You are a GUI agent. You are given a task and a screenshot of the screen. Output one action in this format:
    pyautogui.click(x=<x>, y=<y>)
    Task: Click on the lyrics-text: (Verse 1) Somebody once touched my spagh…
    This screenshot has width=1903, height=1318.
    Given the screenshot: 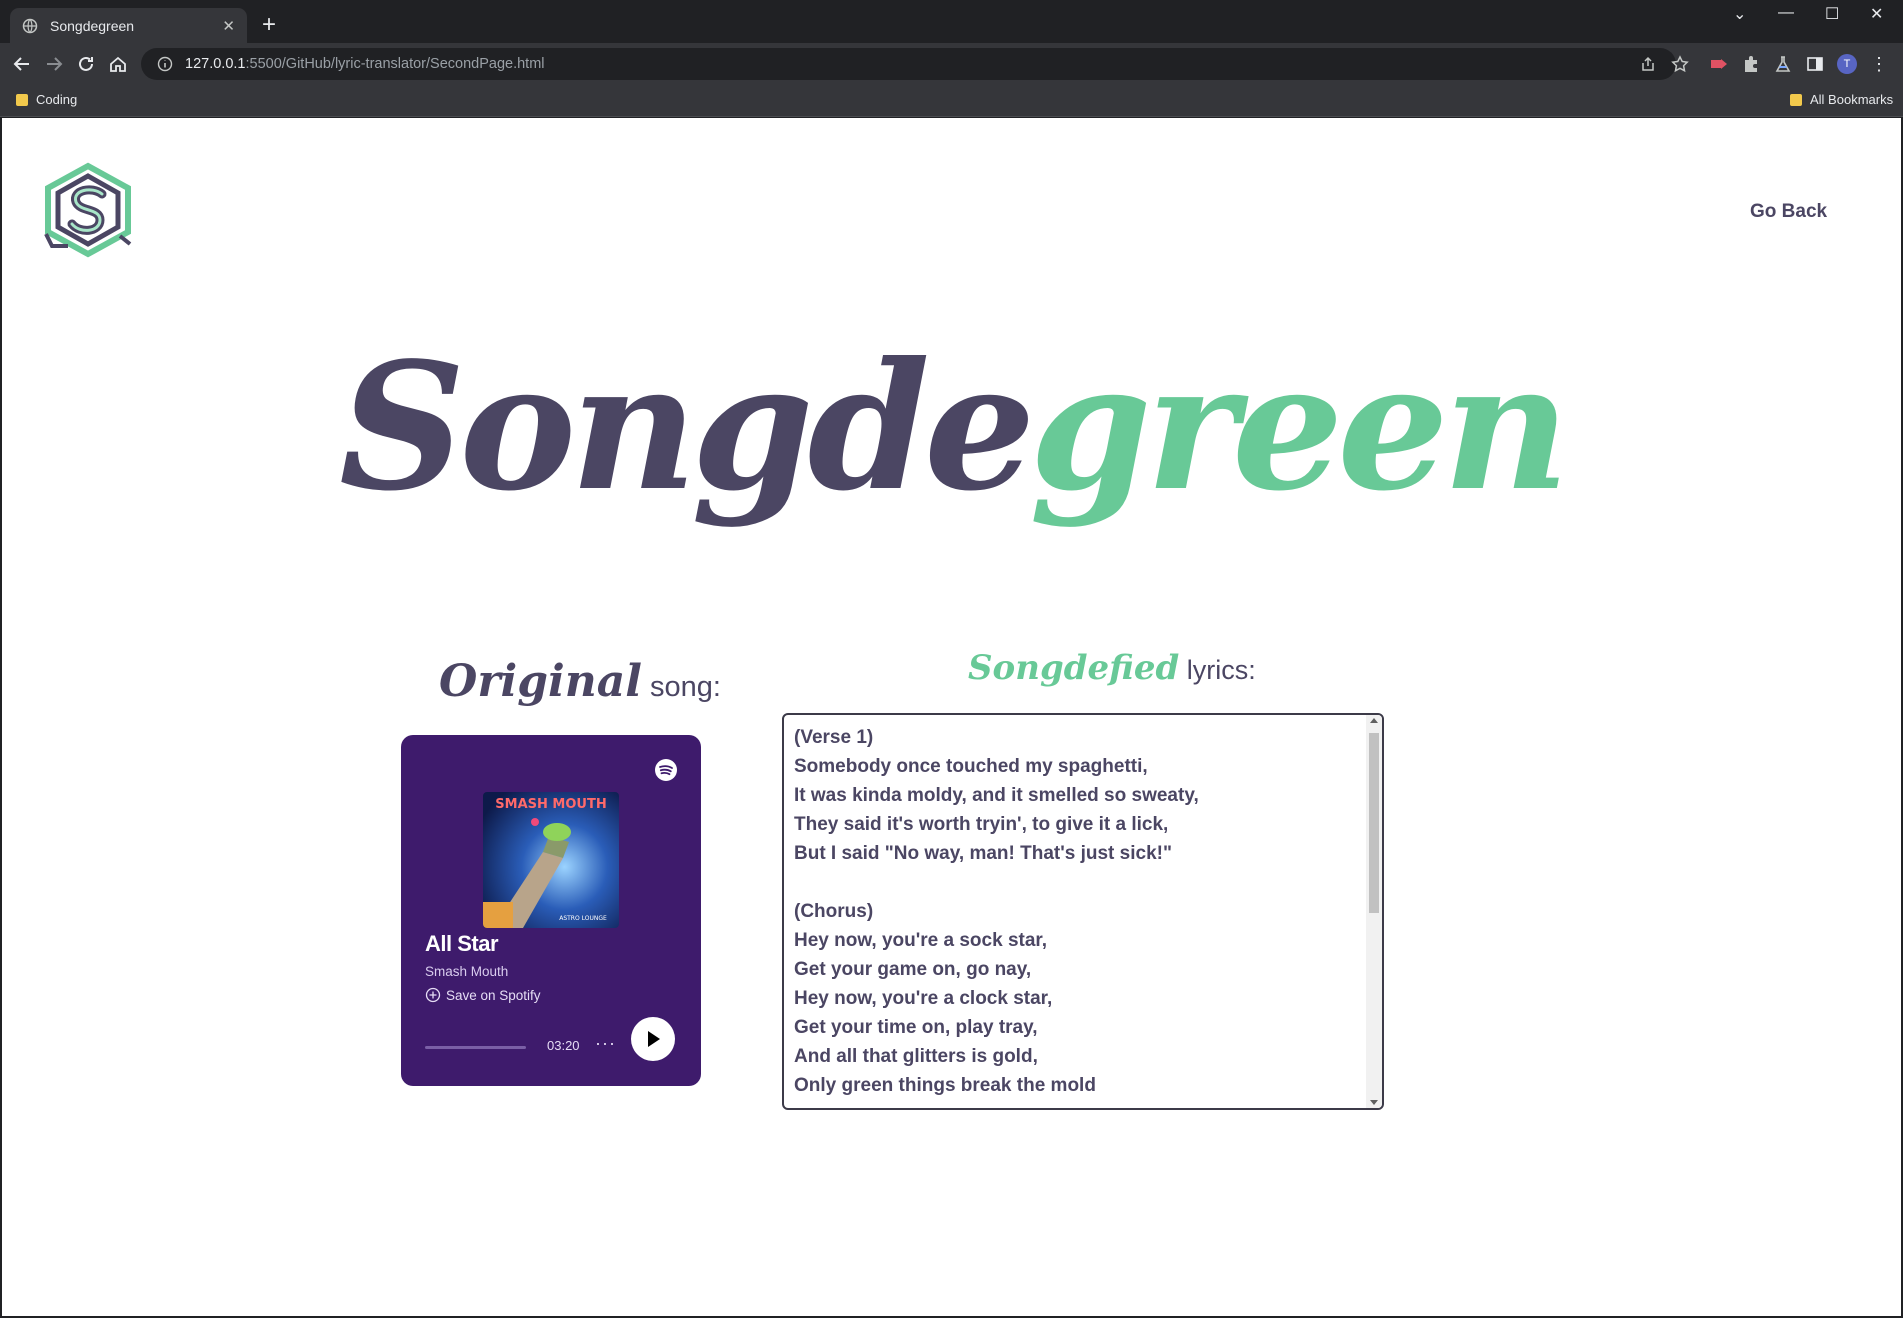 What is the action you would take?
    pyautogui.click(x=996, y=911)
    